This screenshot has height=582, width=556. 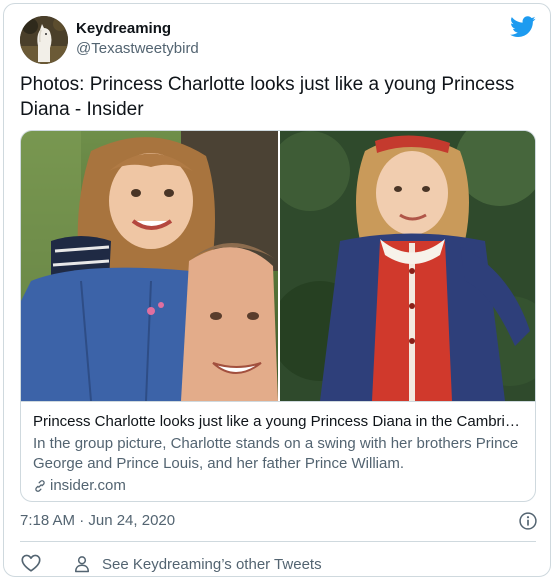 I want to click on display-name: Keydreaming, so click(x=123, y=28).